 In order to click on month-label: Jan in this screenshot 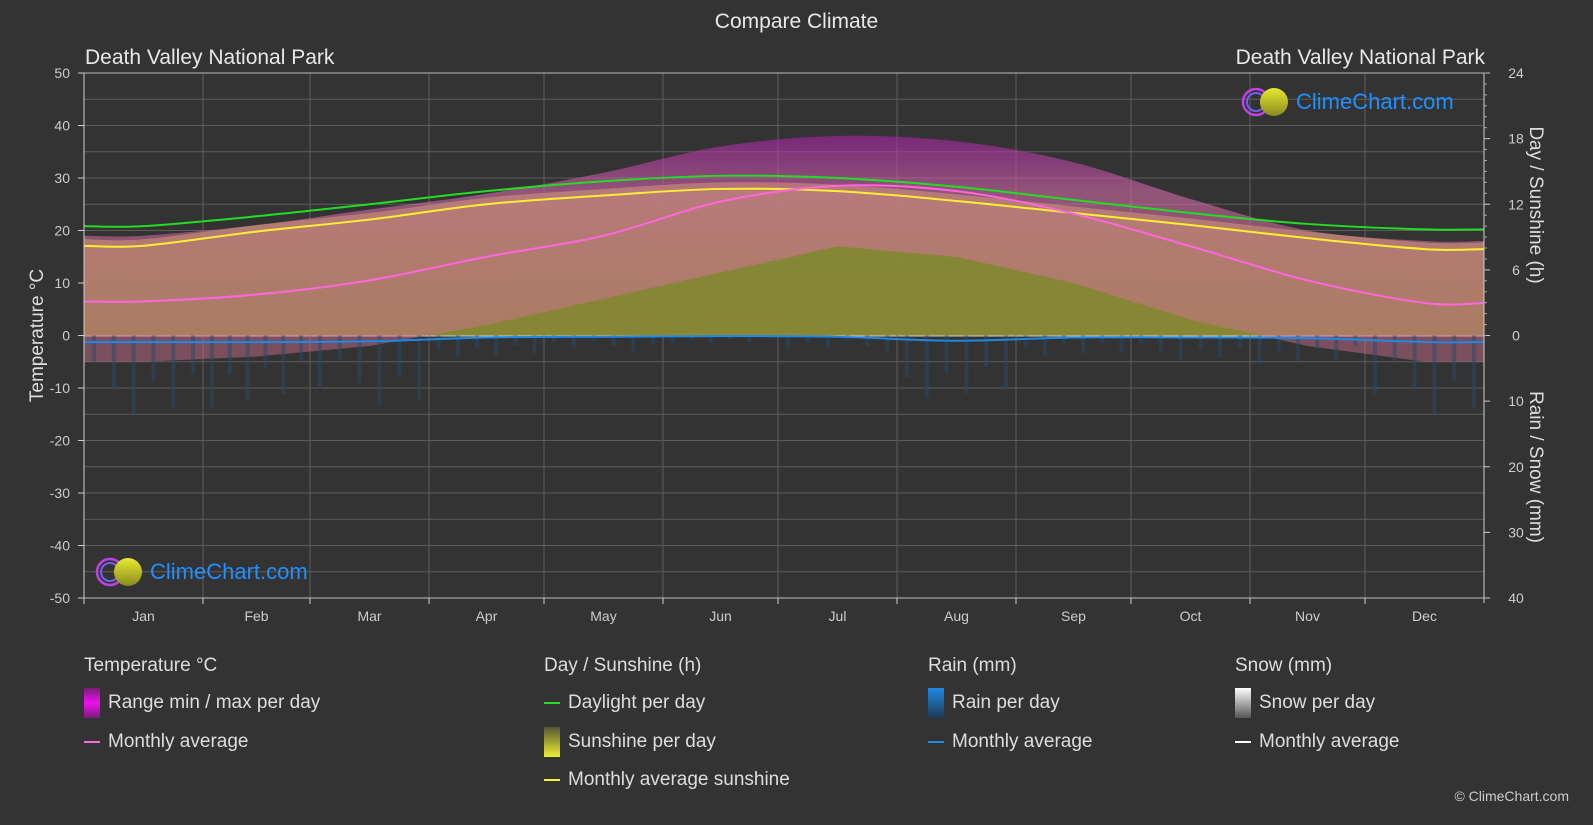, I will do `click(143, 616)`.